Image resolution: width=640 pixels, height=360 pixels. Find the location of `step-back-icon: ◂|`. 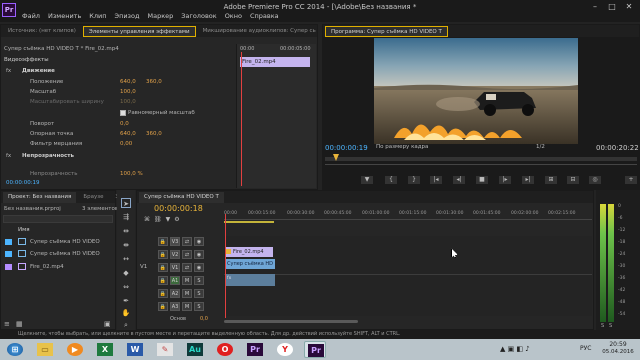

step-back-icon: ◂| is located at coordinates (459, 180).